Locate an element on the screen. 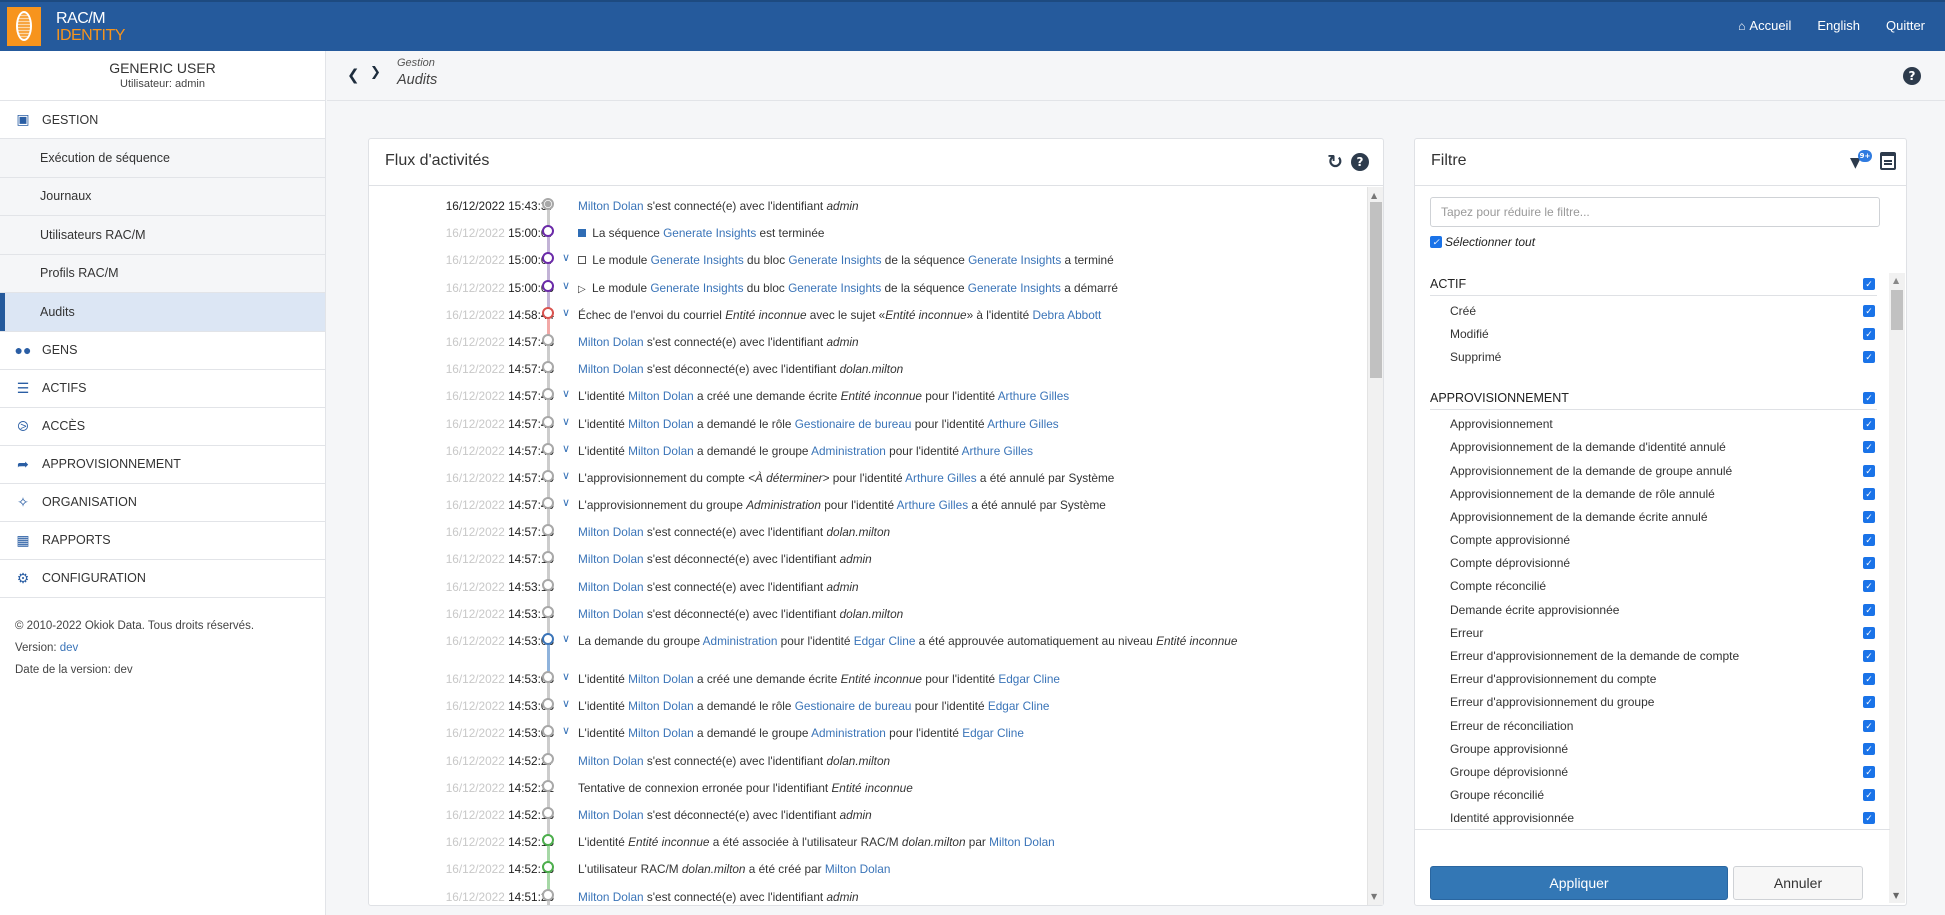  language-link: English is located at coordinates (1838, 25).